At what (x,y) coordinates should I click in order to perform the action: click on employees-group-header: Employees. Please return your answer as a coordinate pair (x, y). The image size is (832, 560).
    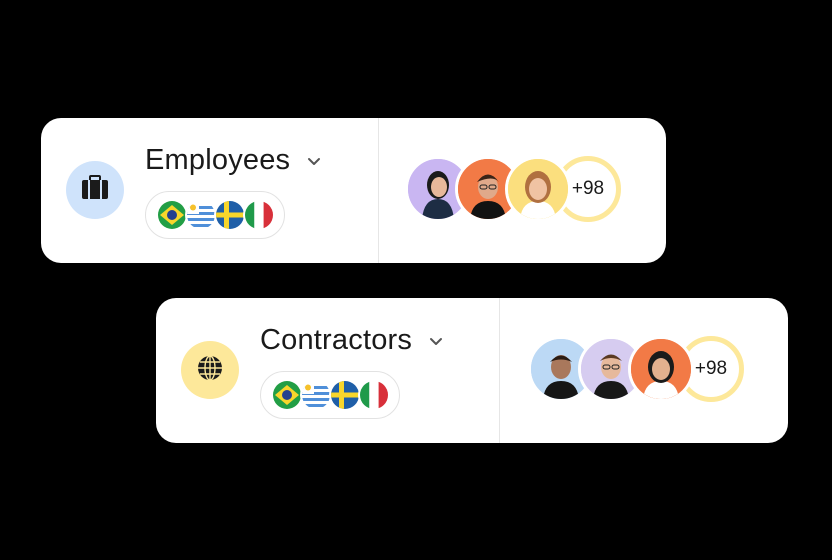
    Looking at the image, I should click on (209, 190).